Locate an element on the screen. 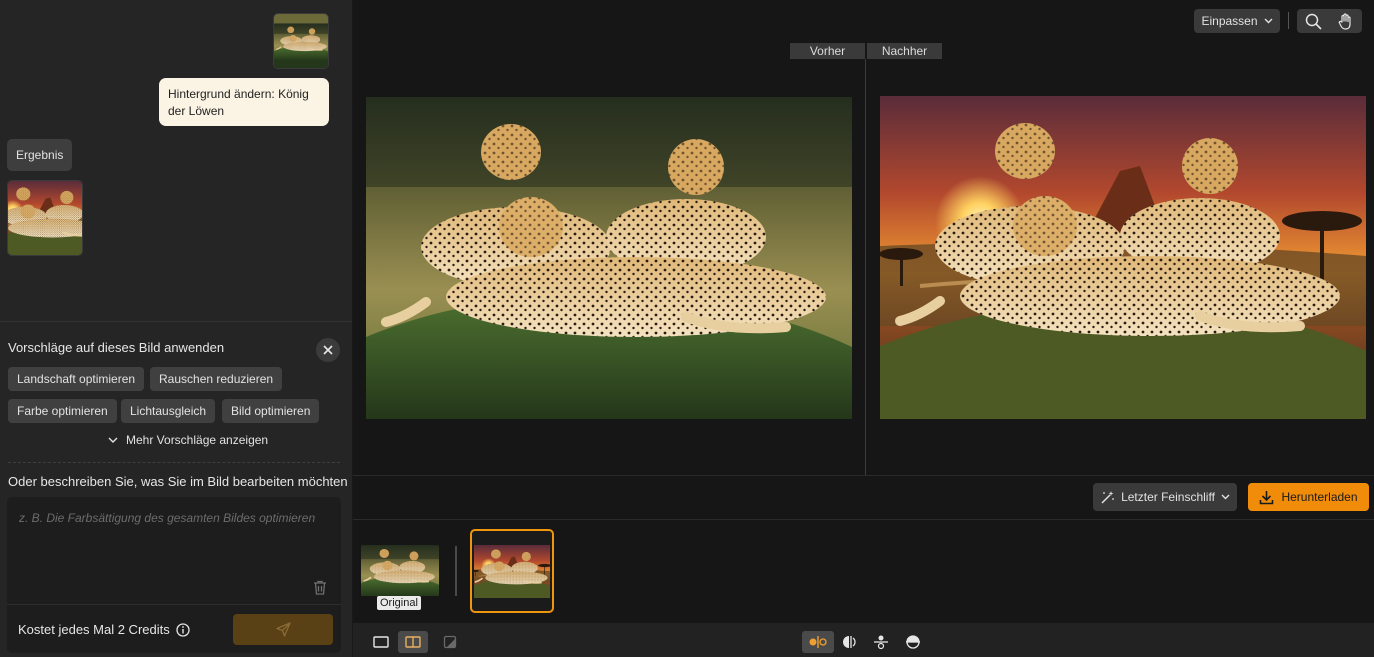 The height and width of the screenshot is (657, 1374). before-label: Vorher is located at coordinates (827, 51).